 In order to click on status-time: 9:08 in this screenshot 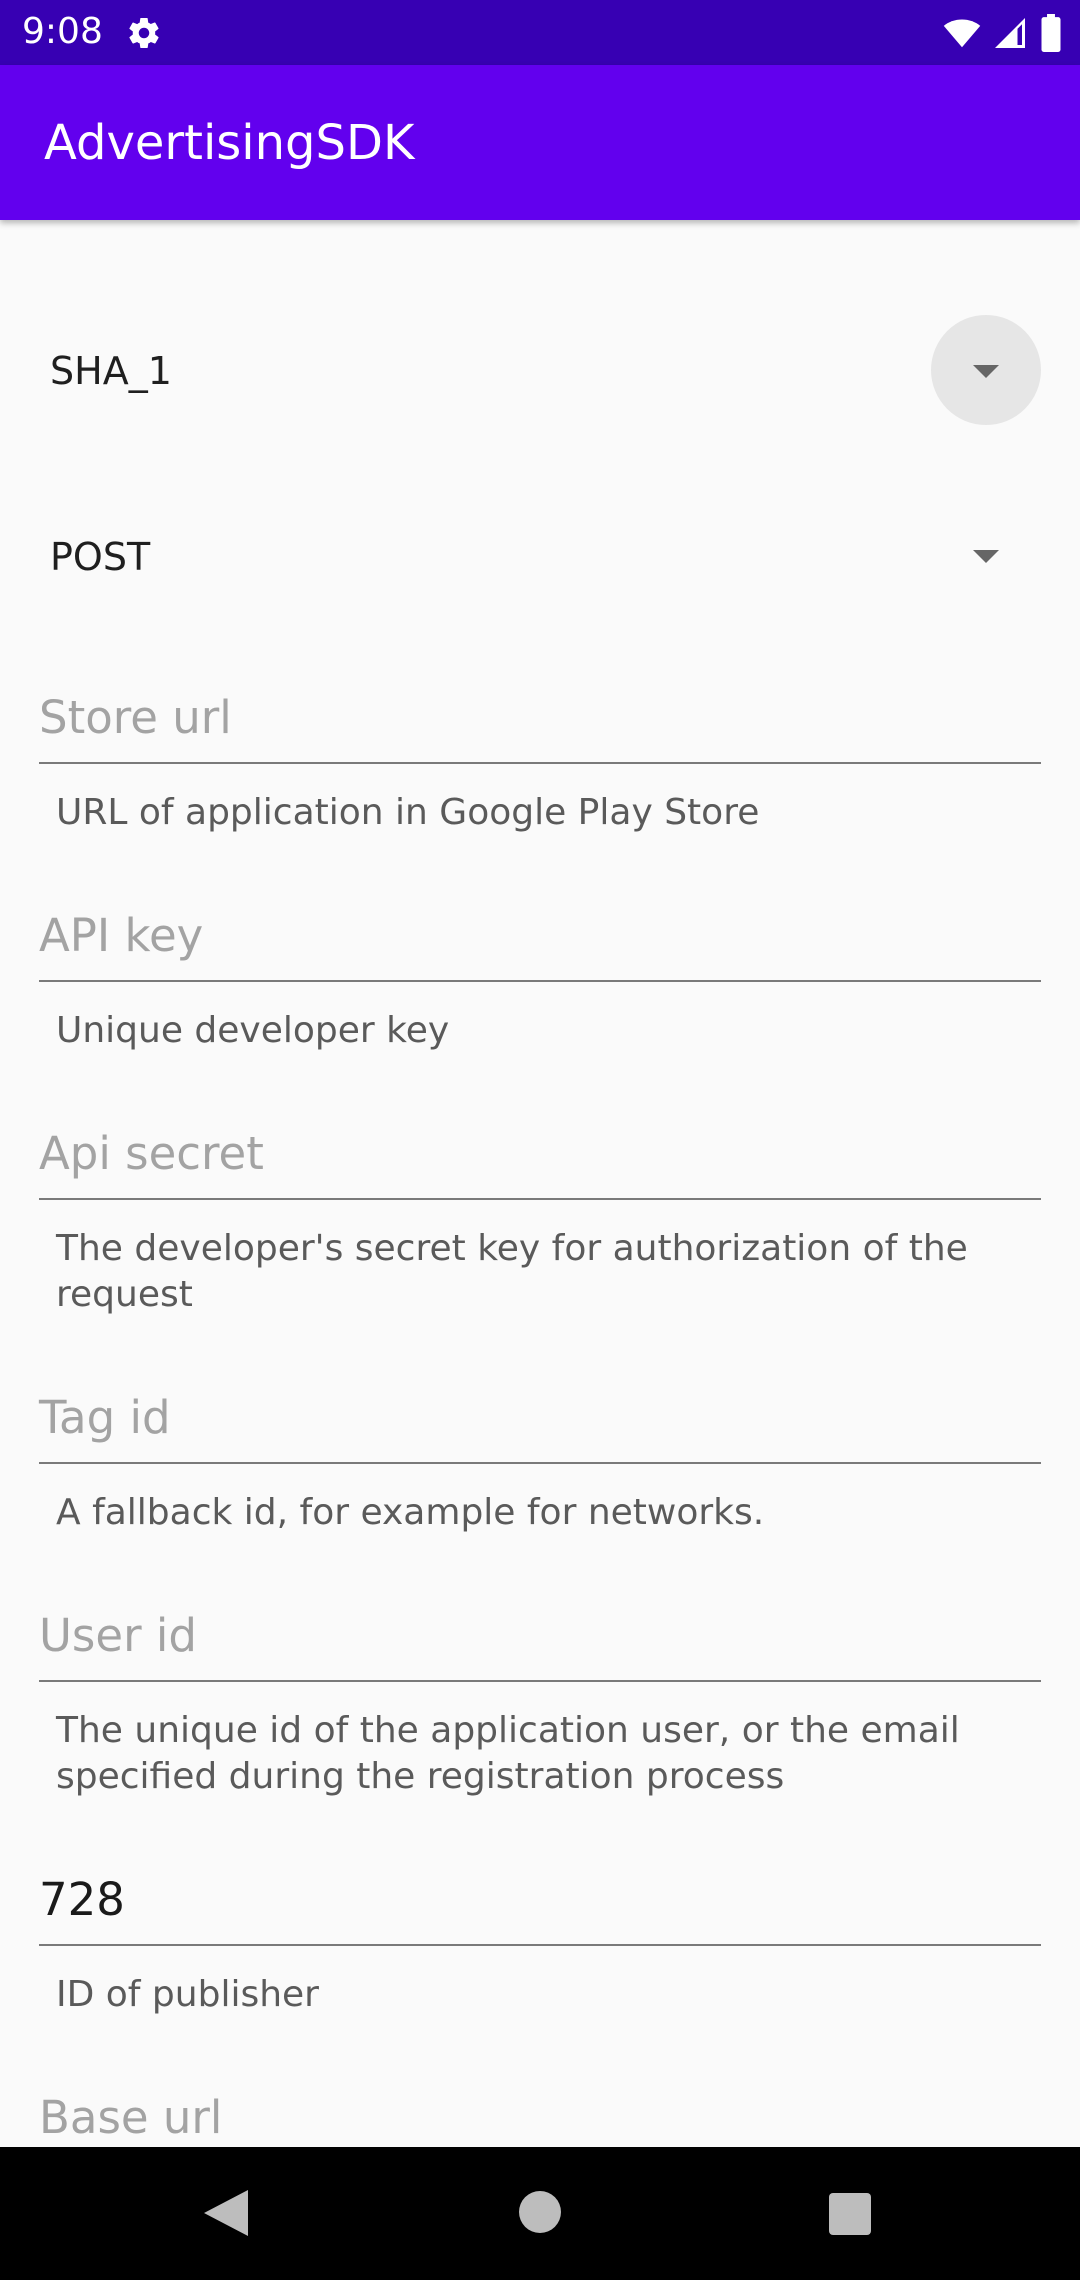, I will do `click(62, 31)`.